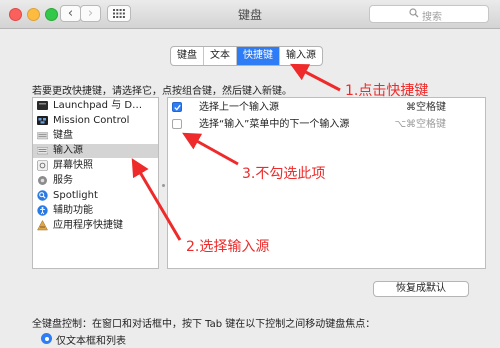  Describe the element at coordinates (220, 56) in the screenshot. I see `tab-text: 文本` at that location.